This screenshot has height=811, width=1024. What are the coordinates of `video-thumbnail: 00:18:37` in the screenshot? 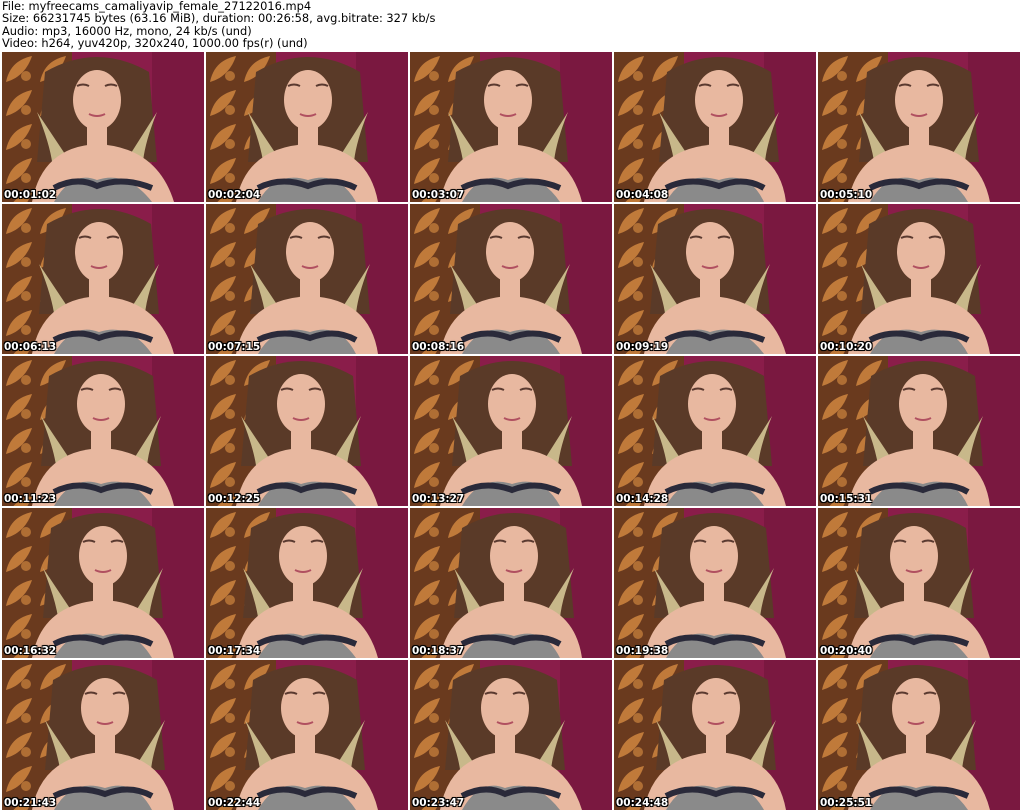 It's located at (511, 583).